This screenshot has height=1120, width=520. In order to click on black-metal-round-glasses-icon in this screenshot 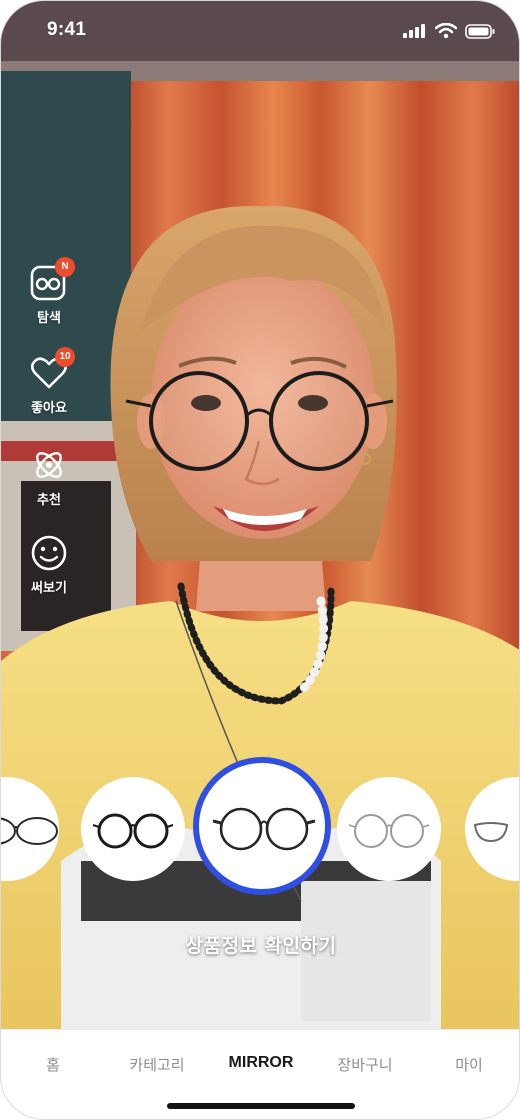, I will do `click(264, 829)`.